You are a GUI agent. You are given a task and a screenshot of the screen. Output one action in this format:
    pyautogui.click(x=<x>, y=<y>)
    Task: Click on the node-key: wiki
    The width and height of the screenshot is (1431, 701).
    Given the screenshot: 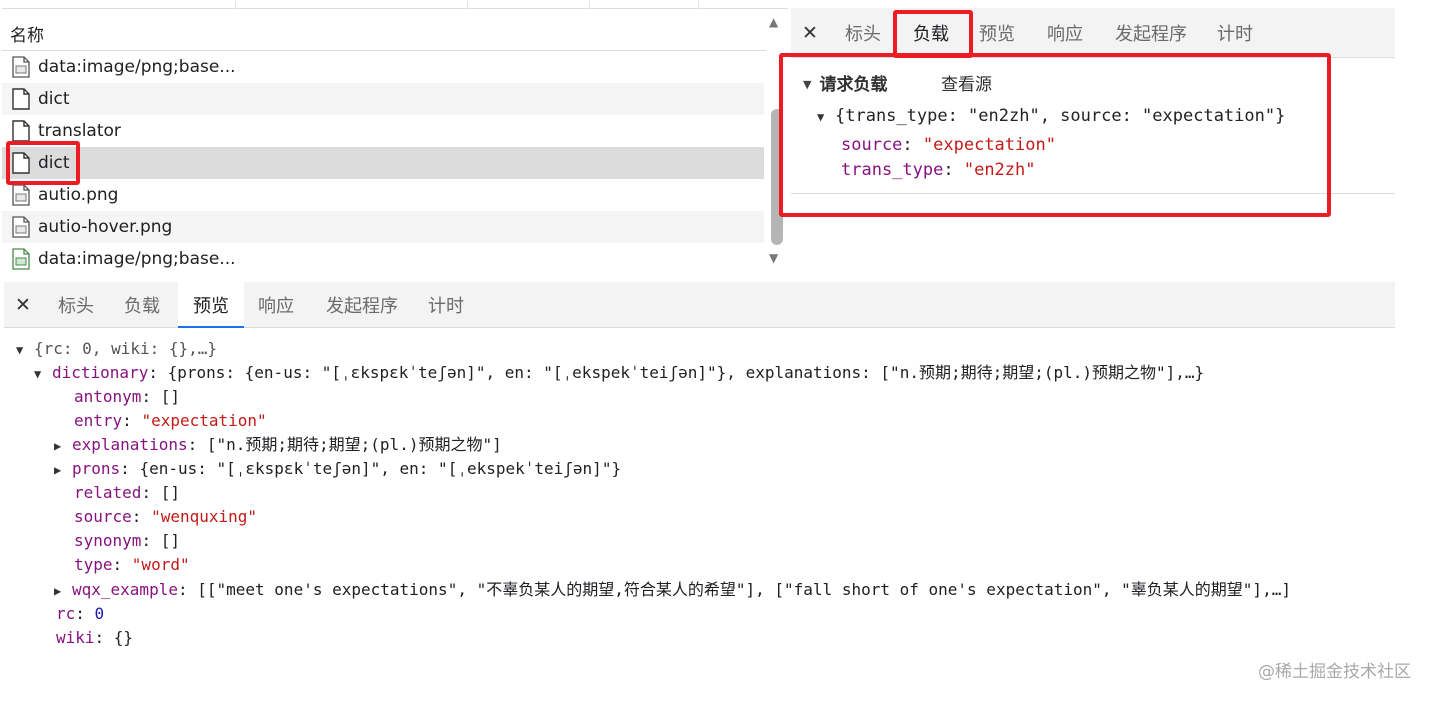 What is the action you would take?
    pyautogui.click(x=75, y=637)
    